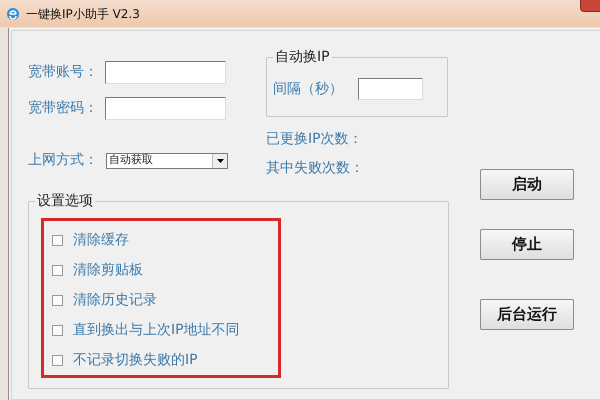 The width and height of the screenshot is (600, 400). What do you see at coordinates (527, 244) in the screenshot?
I see `action-button: 停止` at bounding box center [527, 244].